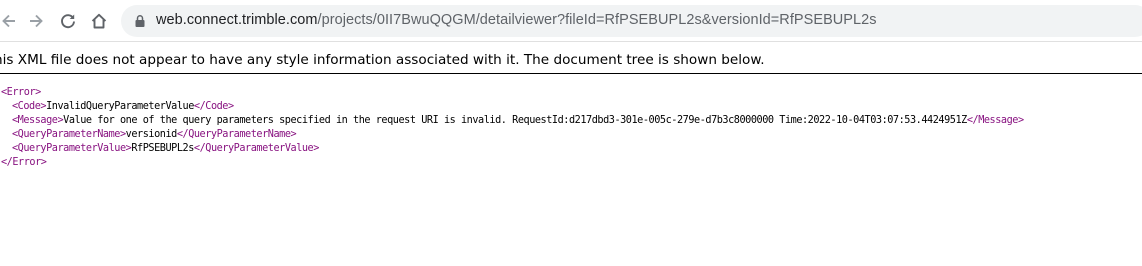  What do you see at coordinates (72, 148) in the screenshot?
I see `qpv-open-tag: <QueryParameterValue>` at bounding box center [72, 148].